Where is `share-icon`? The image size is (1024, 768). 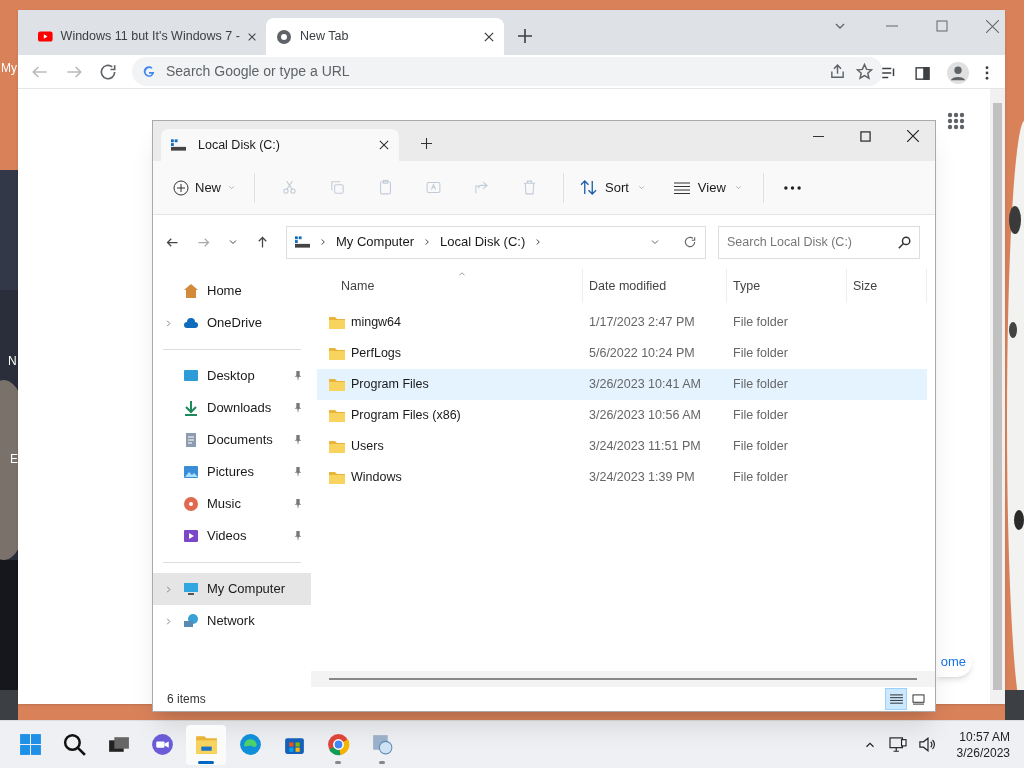
share-icon is located at coordinates (837, 71).